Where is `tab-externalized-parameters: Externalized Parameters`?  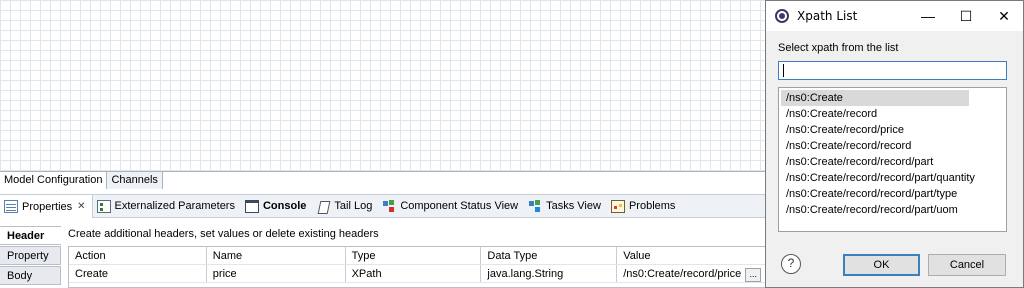 tab-externalized-parameters: Externalized Parameters is located at coordinates (167, 206).